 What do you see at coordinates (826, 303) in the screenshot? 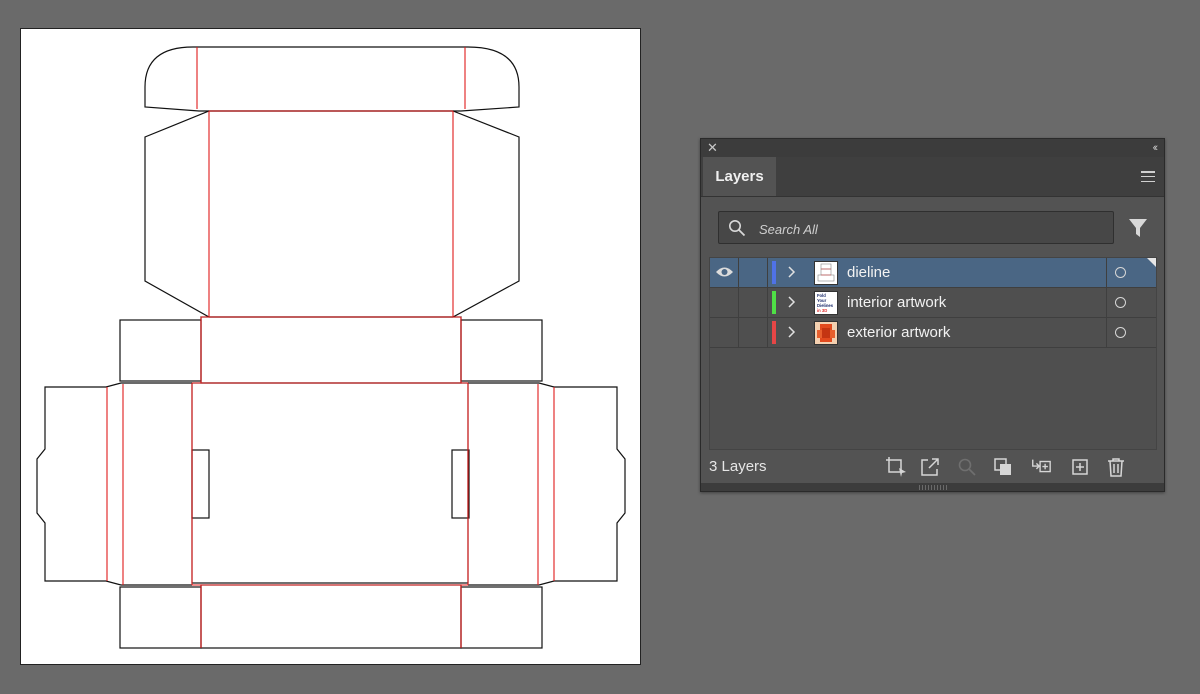
I see `interior-artwork-thumbnail: Fold Your Dielines in 3D` at bounding box center [826, 303].